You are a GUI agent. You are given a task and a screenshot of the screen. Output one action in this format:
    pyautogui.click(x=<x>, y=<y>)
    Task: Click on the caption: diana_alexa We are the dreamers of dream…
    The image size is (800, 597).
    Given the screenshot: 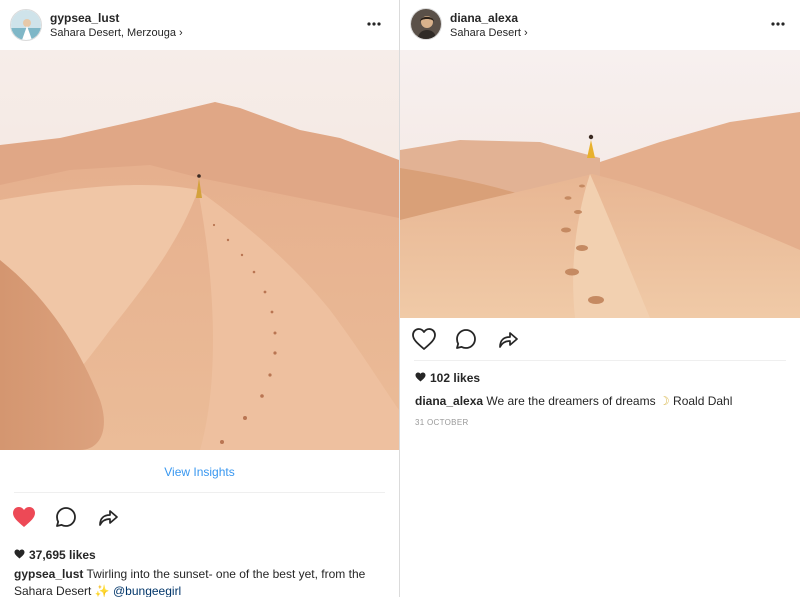 What is the action you would take?
    pyautogui.click(x=605, y=401)
    